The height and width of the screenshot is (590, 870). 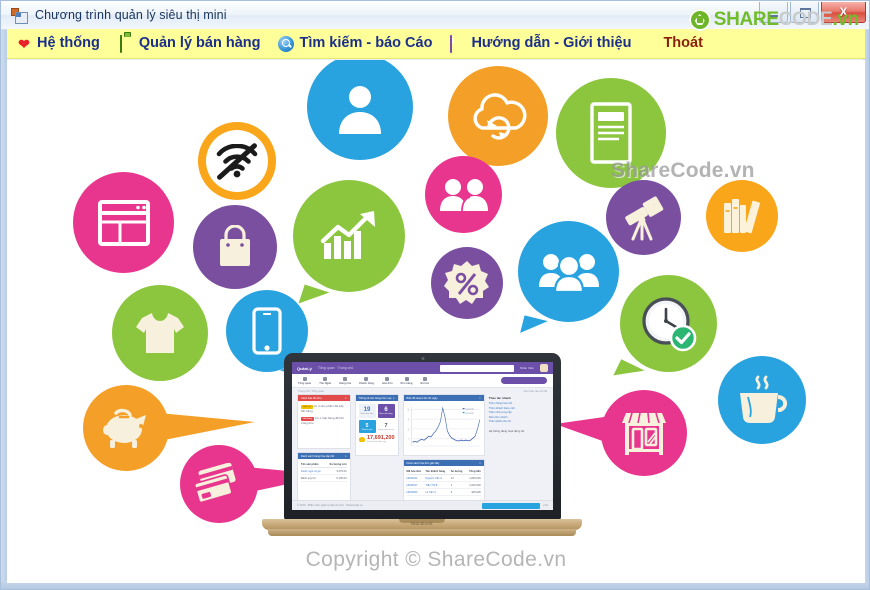 I want to click on menu-label: Quản lý bán hàng, so click(x=199, y=43).